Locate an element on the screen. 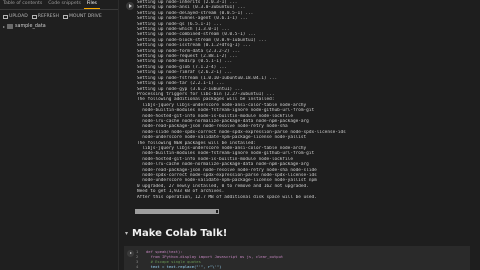 The image size is (480, 270). section-heading: ▾ Make Colab Talk! is located at coordinates (176, 233).